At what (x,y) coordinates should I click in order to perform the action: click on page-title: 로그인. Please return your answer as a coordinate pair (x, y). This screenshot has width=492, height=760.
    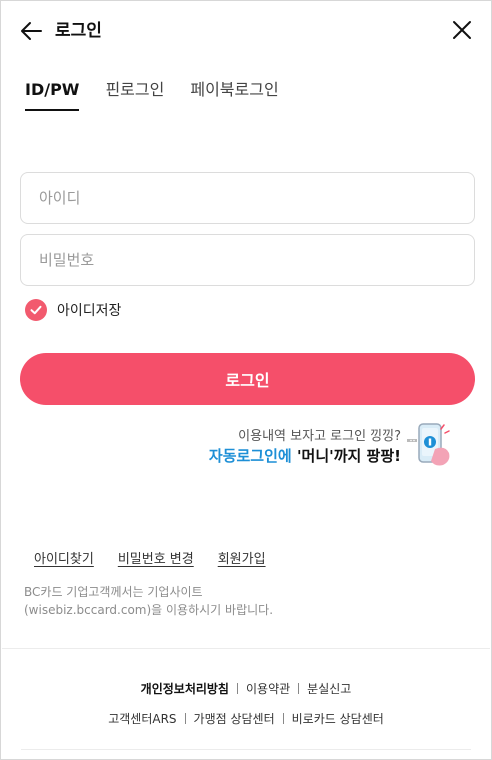
    Looking at the image, I should click on (78, 31).